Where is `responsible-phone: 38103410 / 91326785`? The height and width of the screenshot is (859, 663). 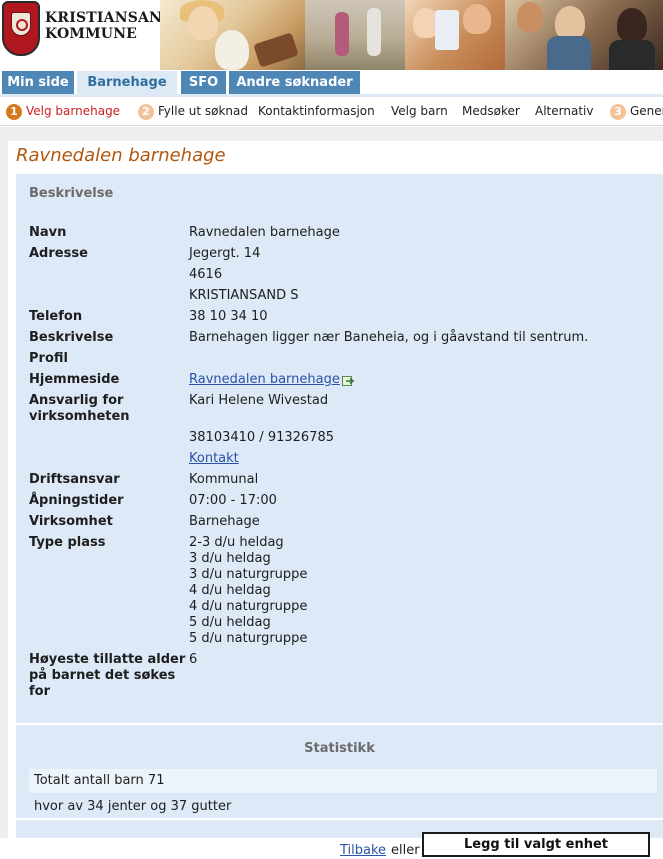 responsible-phone: 38103410 / 91326785 is located at coordinates (261, 437).